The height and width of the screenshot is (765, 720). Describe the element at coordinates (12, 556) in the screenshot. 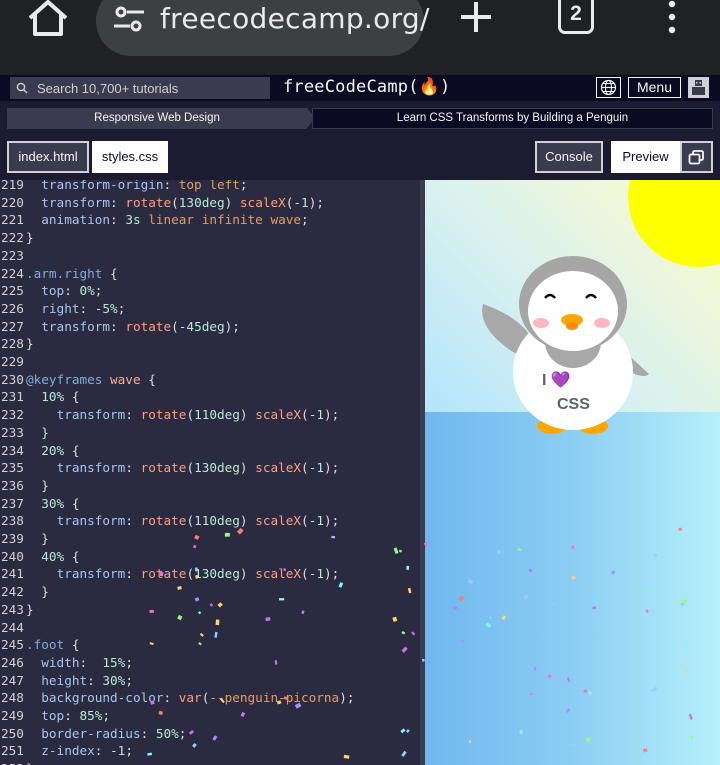

I see `line-number: 240` at that location.